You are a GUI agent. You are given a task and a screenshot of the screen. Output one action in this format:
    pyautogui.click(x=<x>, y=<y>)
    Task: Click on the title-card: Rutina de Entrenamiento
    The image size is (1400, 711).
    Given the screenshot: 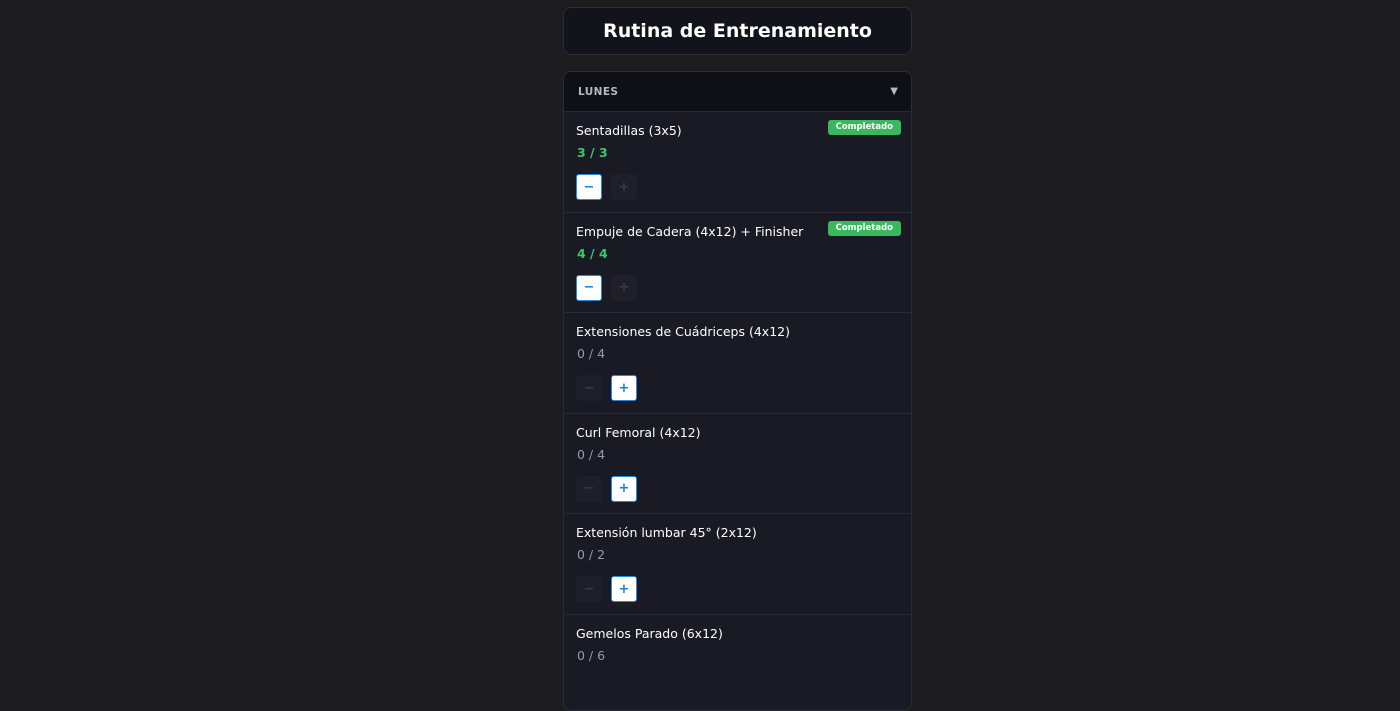 What is the action you would take?
    pyautogui.click(x=737, y=31)
    